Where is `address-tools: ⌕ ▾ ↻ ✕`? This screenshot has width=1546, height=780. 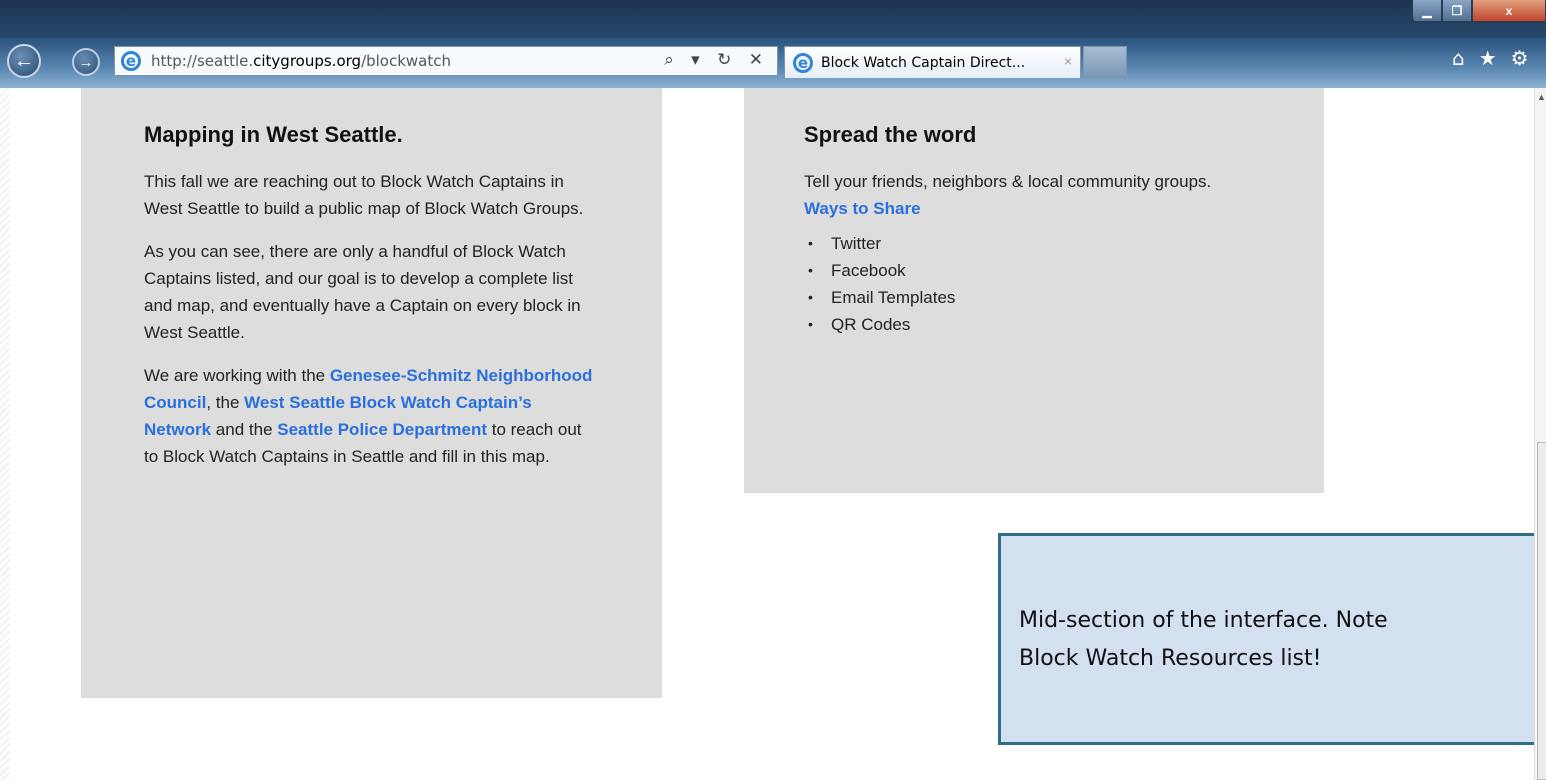 address-tools: ⌕ ▾ ↻ ✕ is located at coordinates (716, 60).